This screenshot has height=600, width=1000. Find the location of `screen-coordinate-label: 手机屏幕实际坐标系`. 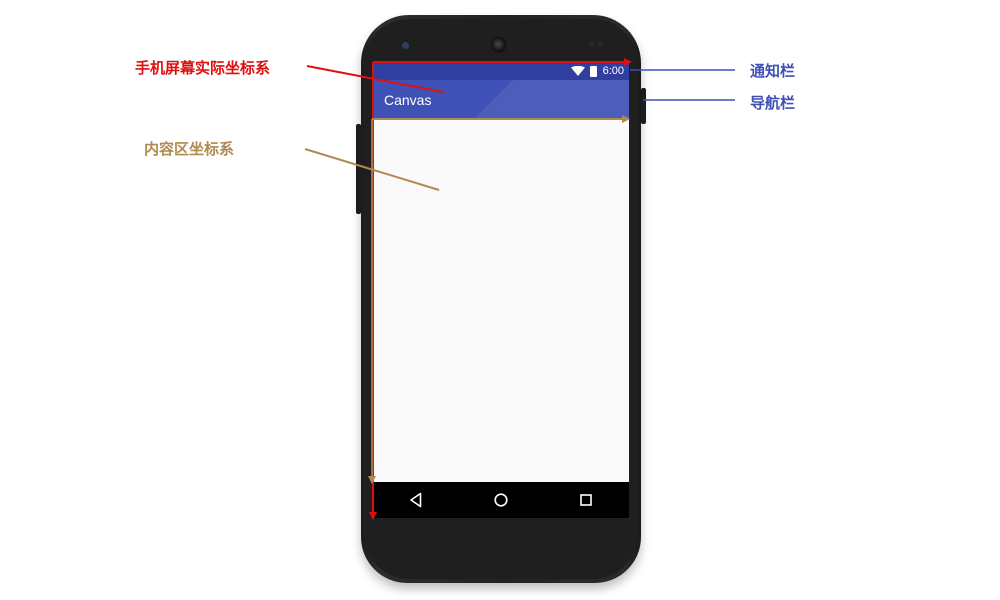

screen-coordinate-label: 手机屏幕实际坐标系 is located at coordinates (203, 68).